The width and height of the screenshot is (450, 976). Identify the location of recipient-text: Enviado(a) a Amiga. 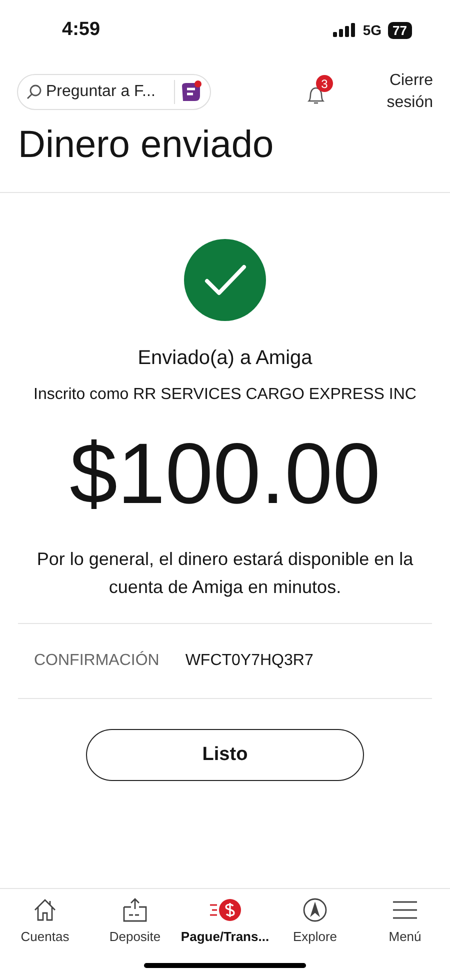
(225, 358).